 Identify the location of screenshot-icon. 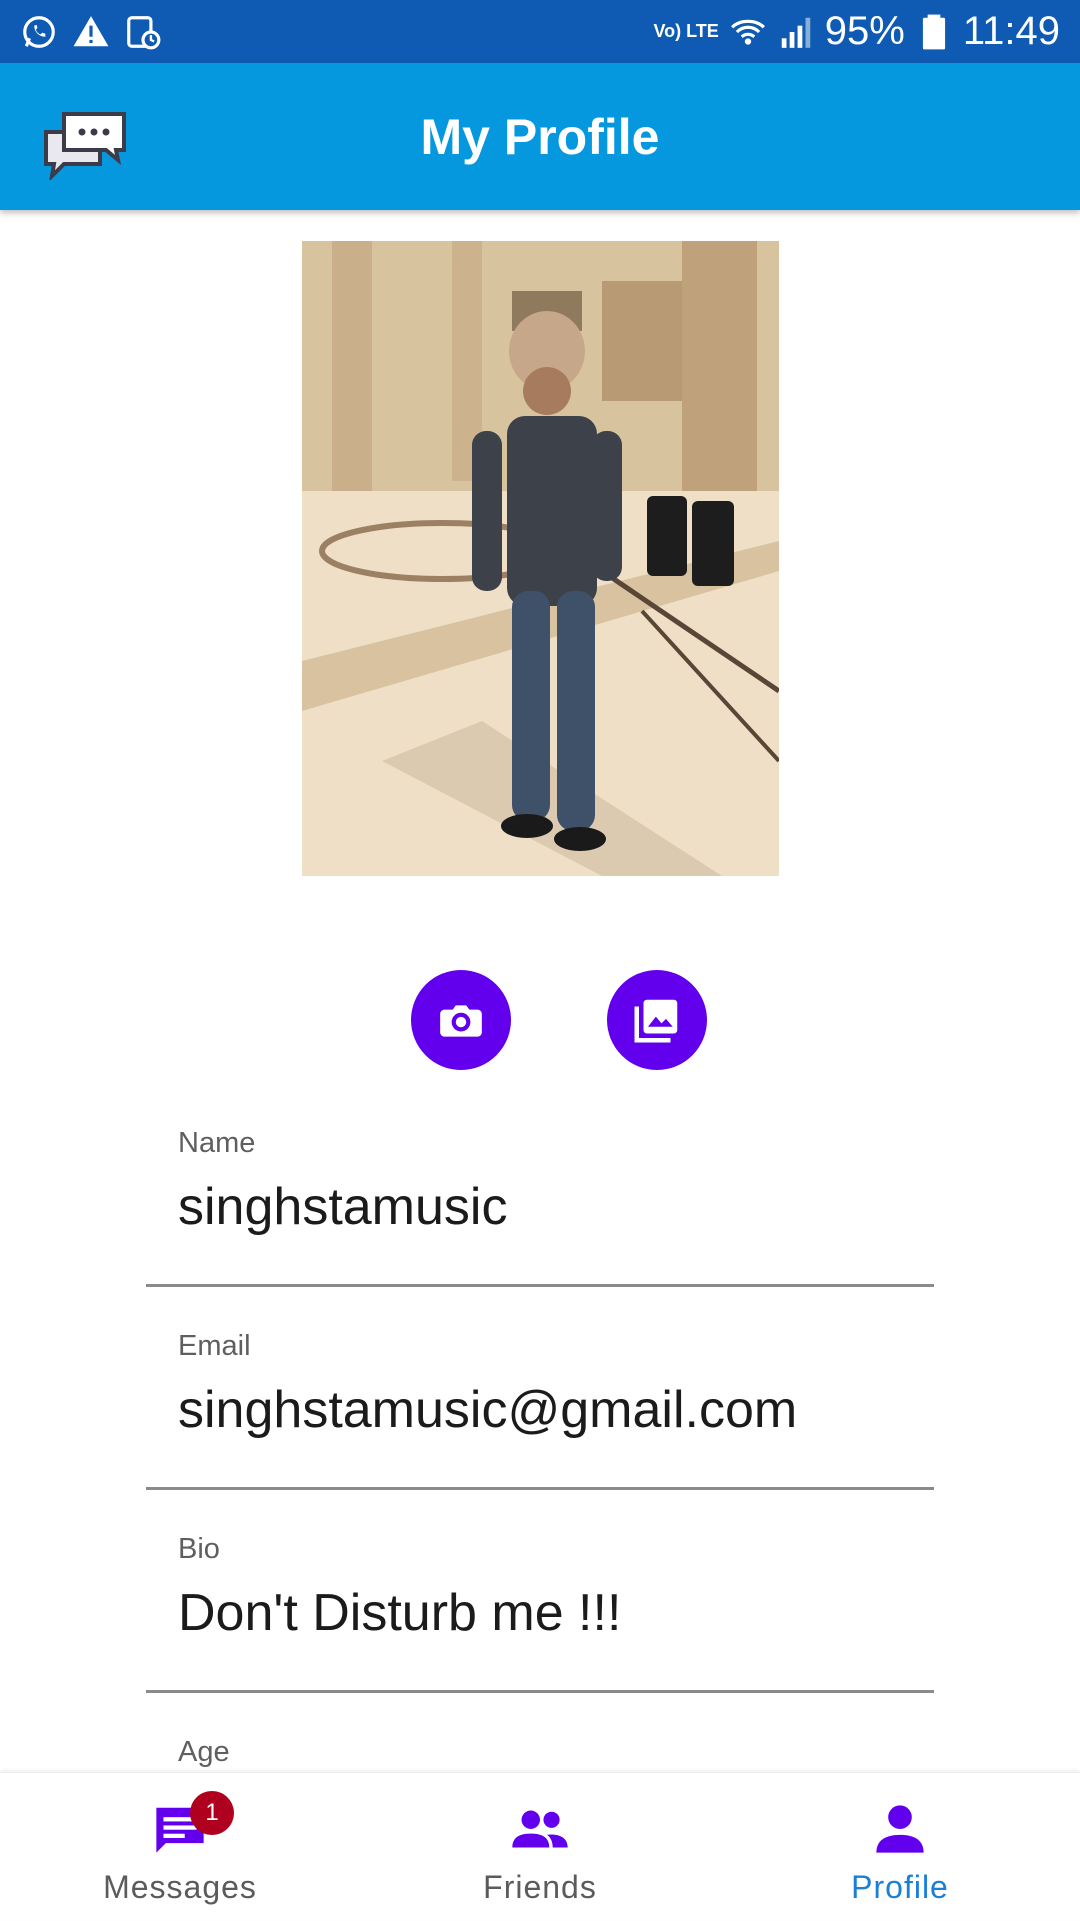
(144, 32).